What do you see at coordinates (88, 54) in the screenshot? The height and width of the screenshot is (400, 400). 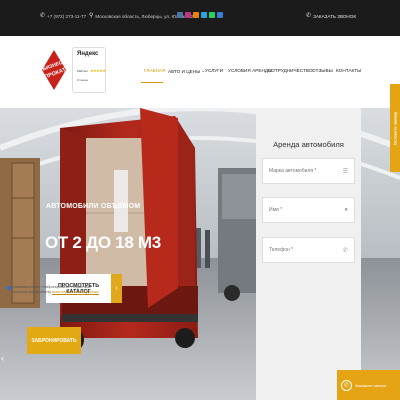 I see `yandex-logo: Яндекс` at bounding box center [88, 54].